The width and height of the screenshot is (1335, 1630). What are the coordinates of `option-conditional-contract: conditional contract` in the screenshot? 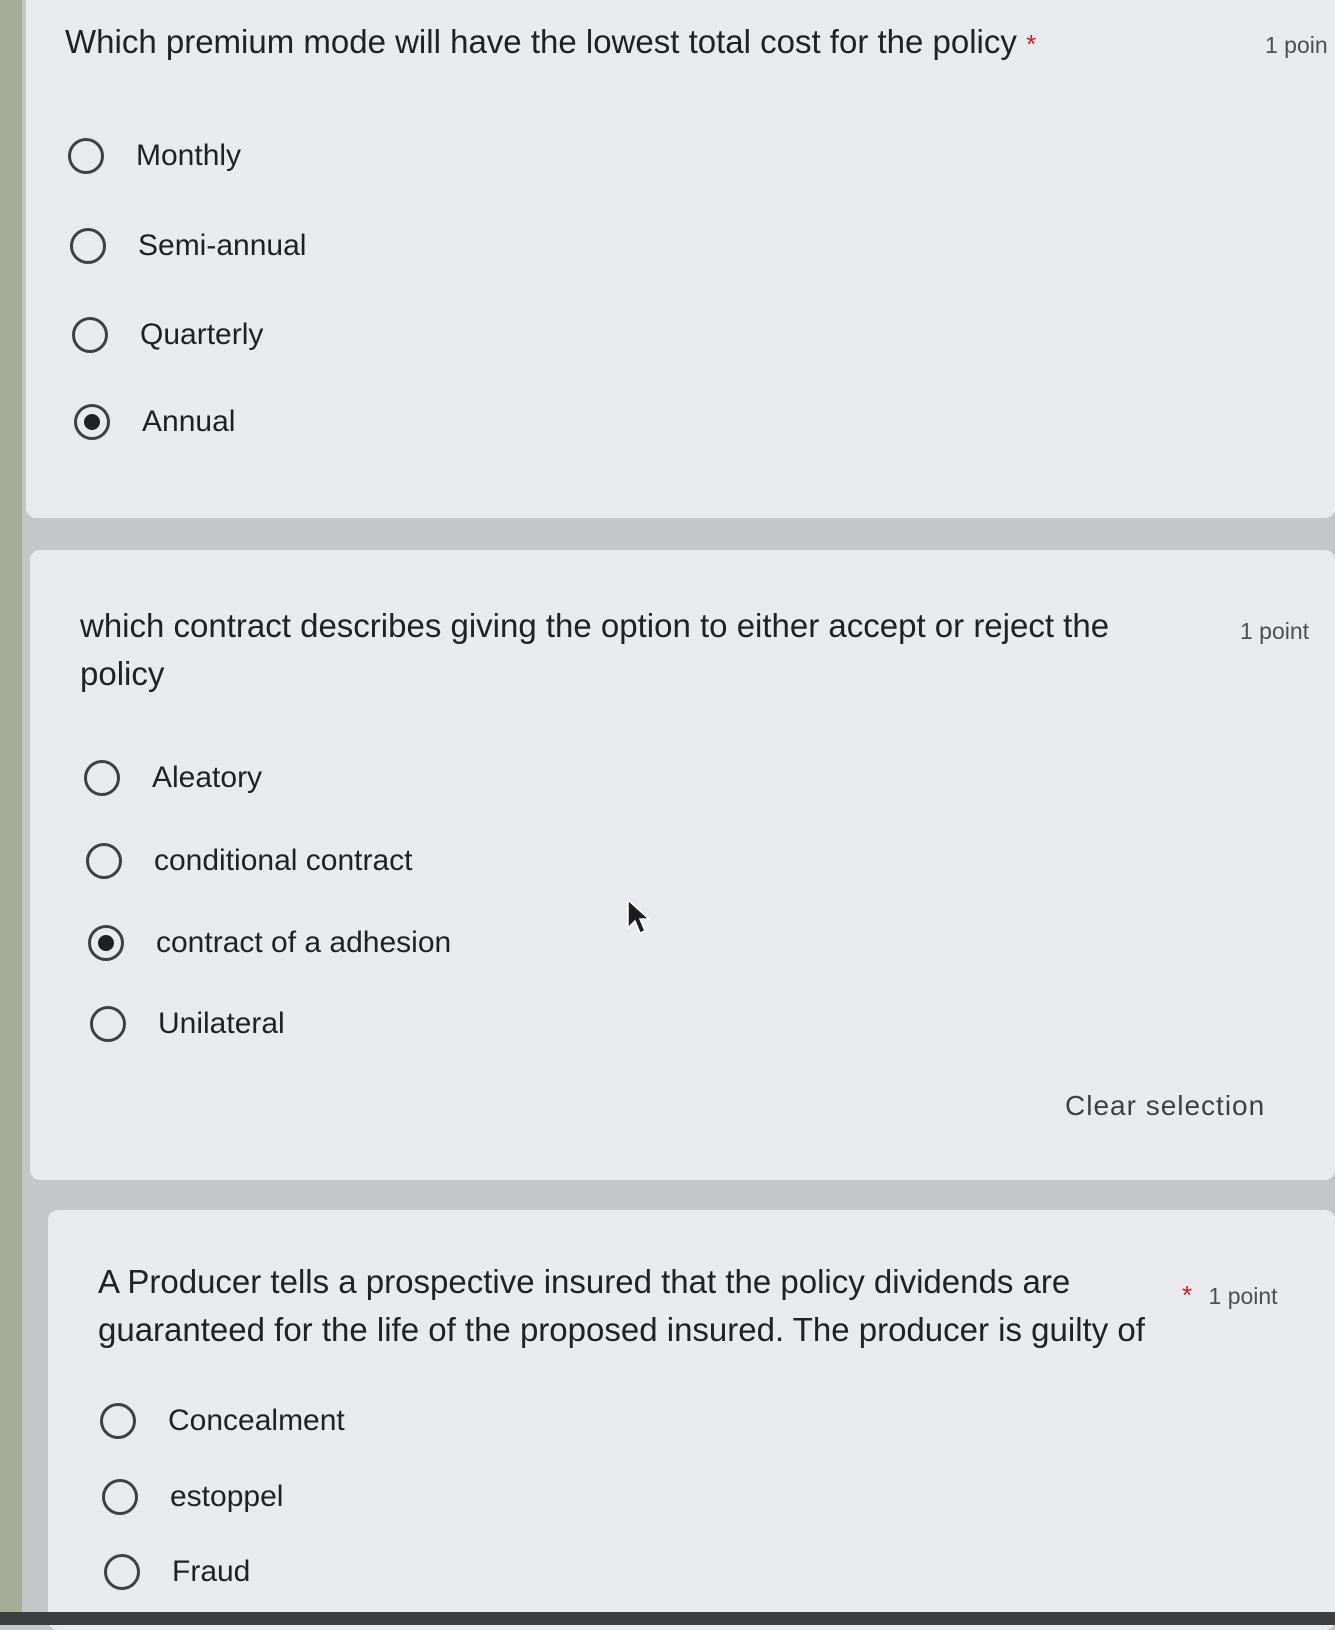 It's located at (249, 861).